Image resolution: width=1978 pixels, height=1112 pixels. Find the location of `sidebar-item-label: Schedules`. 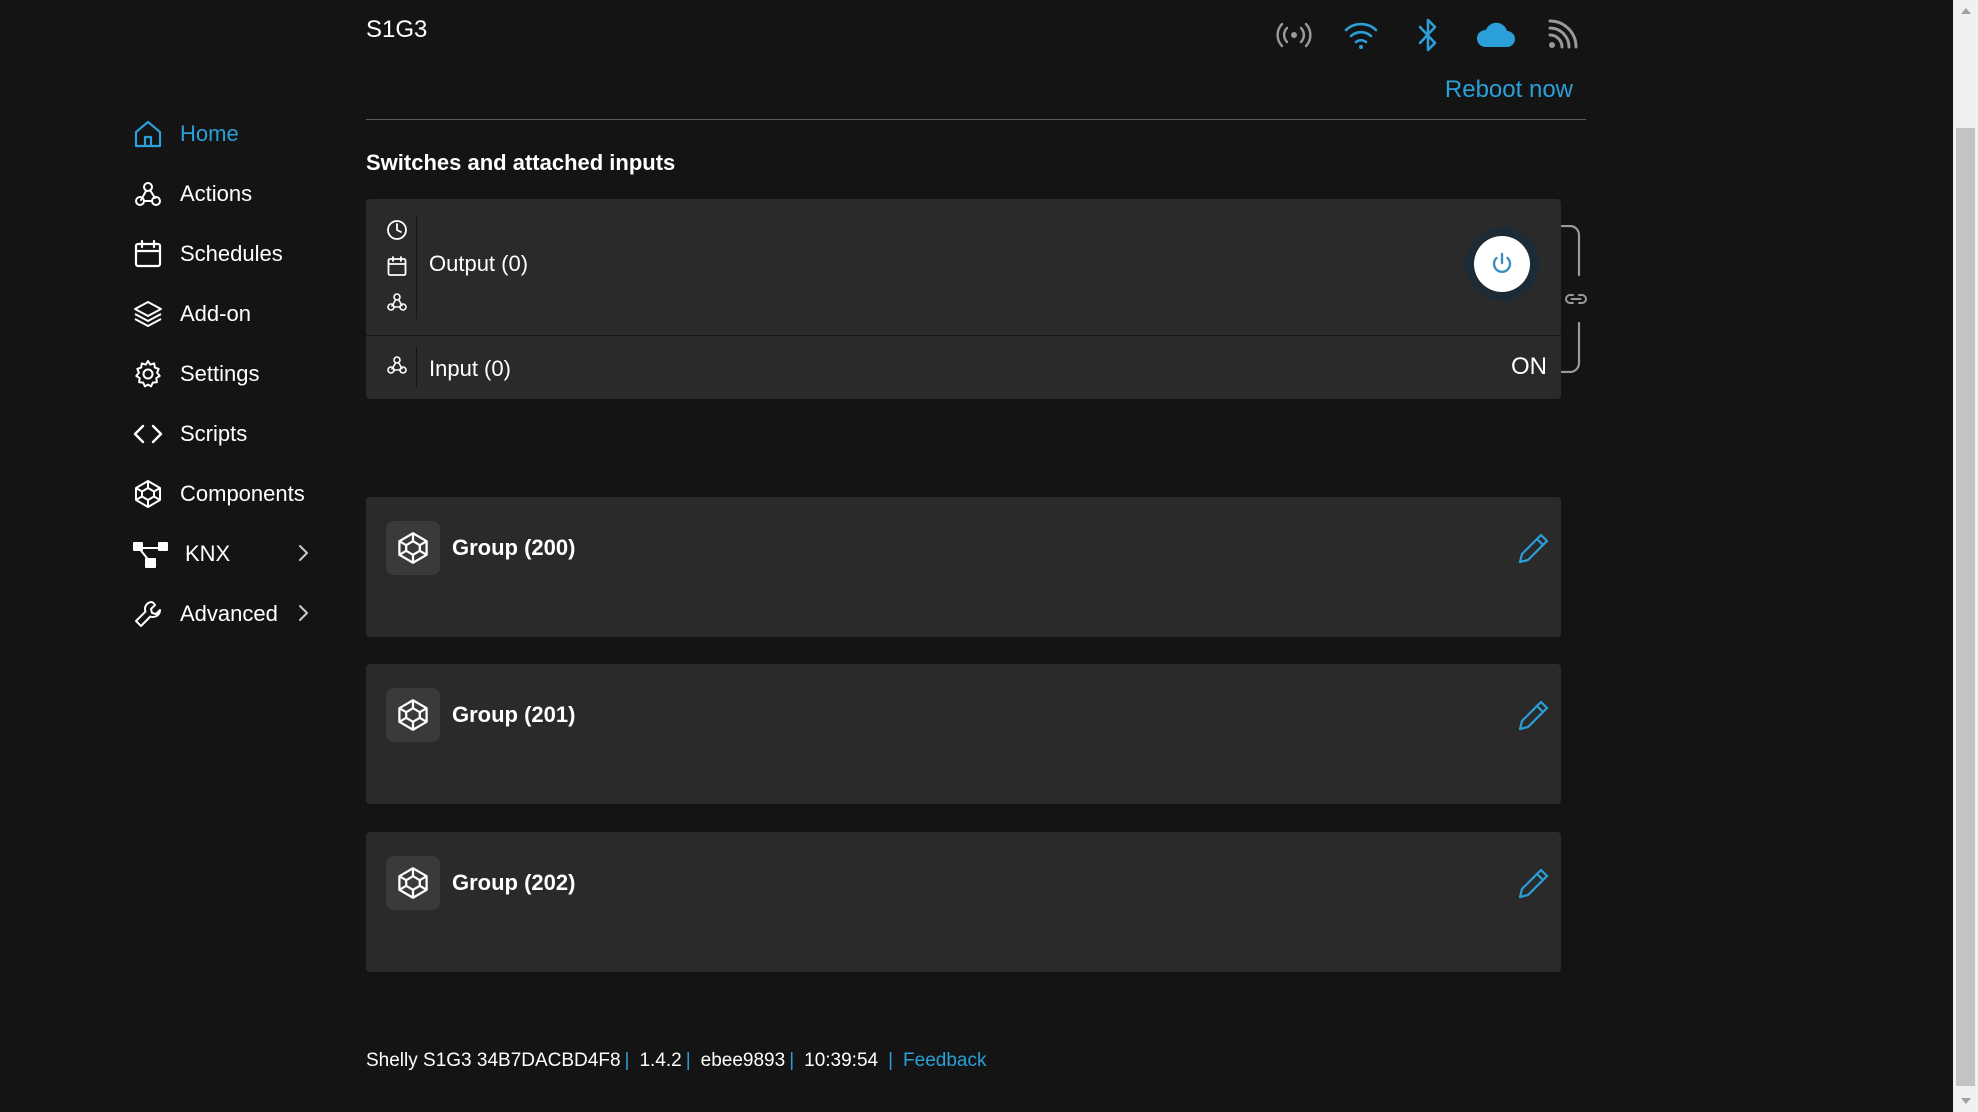

sidebar-item-label: Schedules is located at coordinates (231, 253).